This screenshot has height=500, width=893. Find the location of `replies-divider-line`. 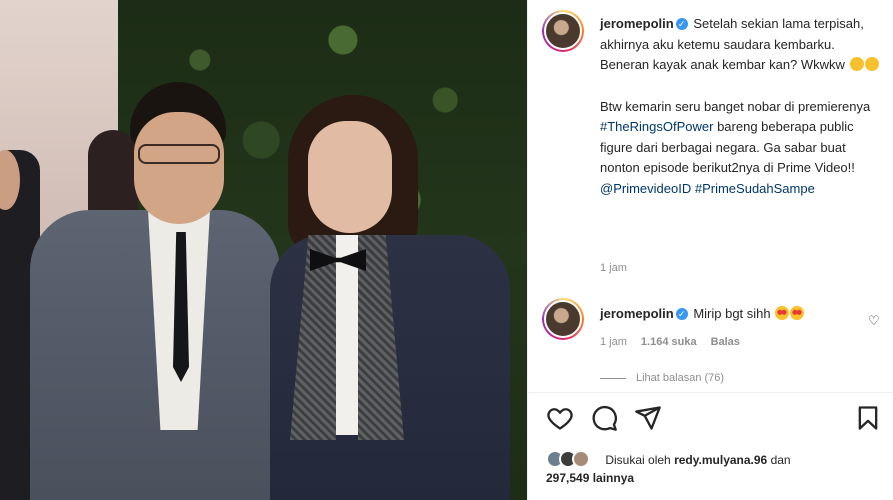

replies-divider-line is located at coordinates (613, 378).